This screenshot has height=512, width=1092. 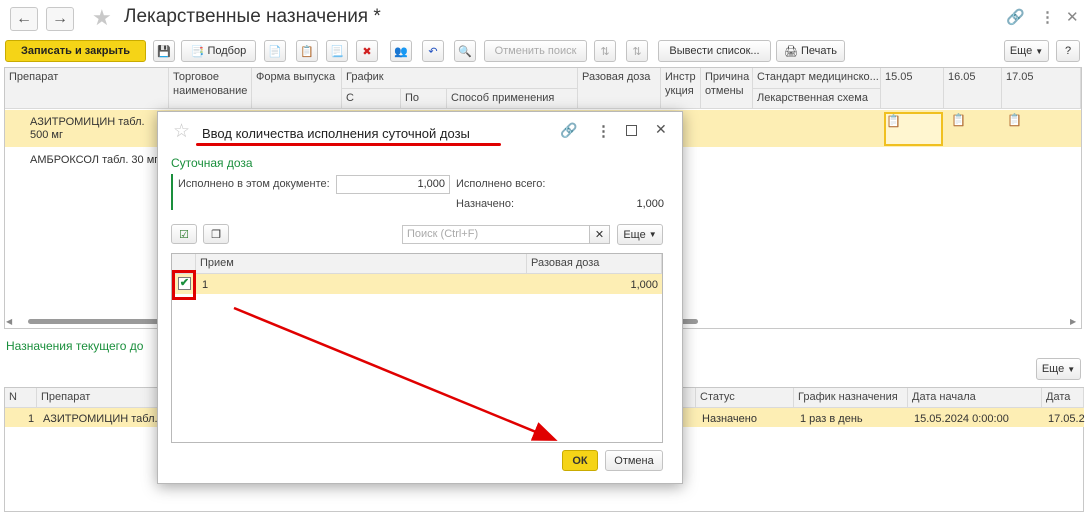 I want to click on annotation-arrow, so click(x=395, y=373).